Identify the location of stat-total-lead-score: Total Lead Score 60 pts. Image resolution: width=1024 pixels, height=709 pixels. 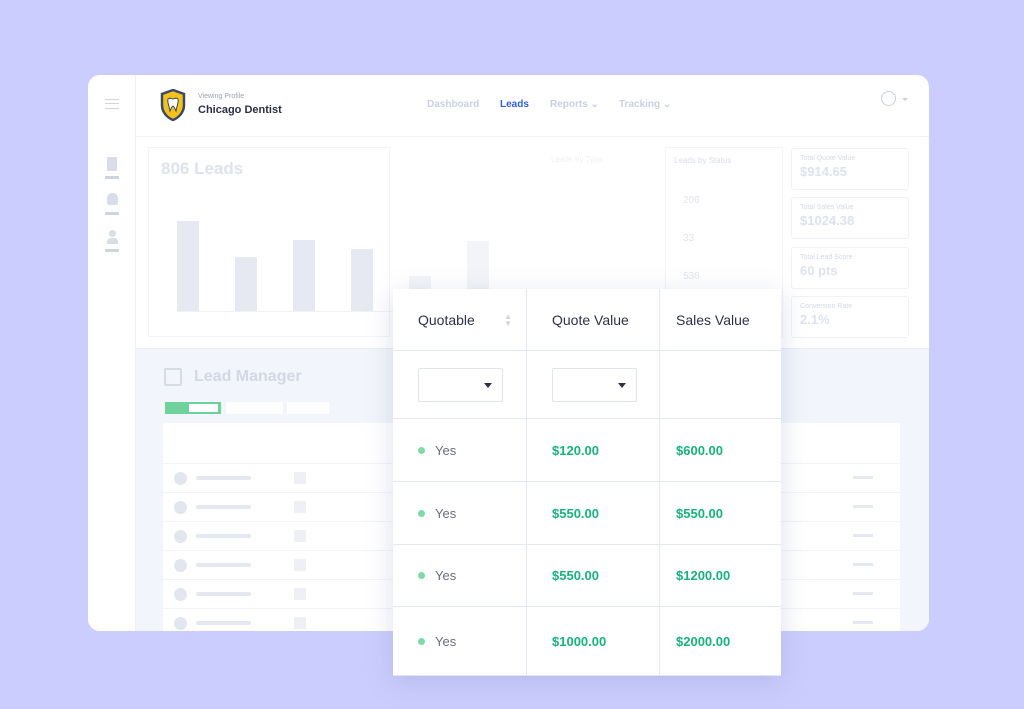
(850, 268).